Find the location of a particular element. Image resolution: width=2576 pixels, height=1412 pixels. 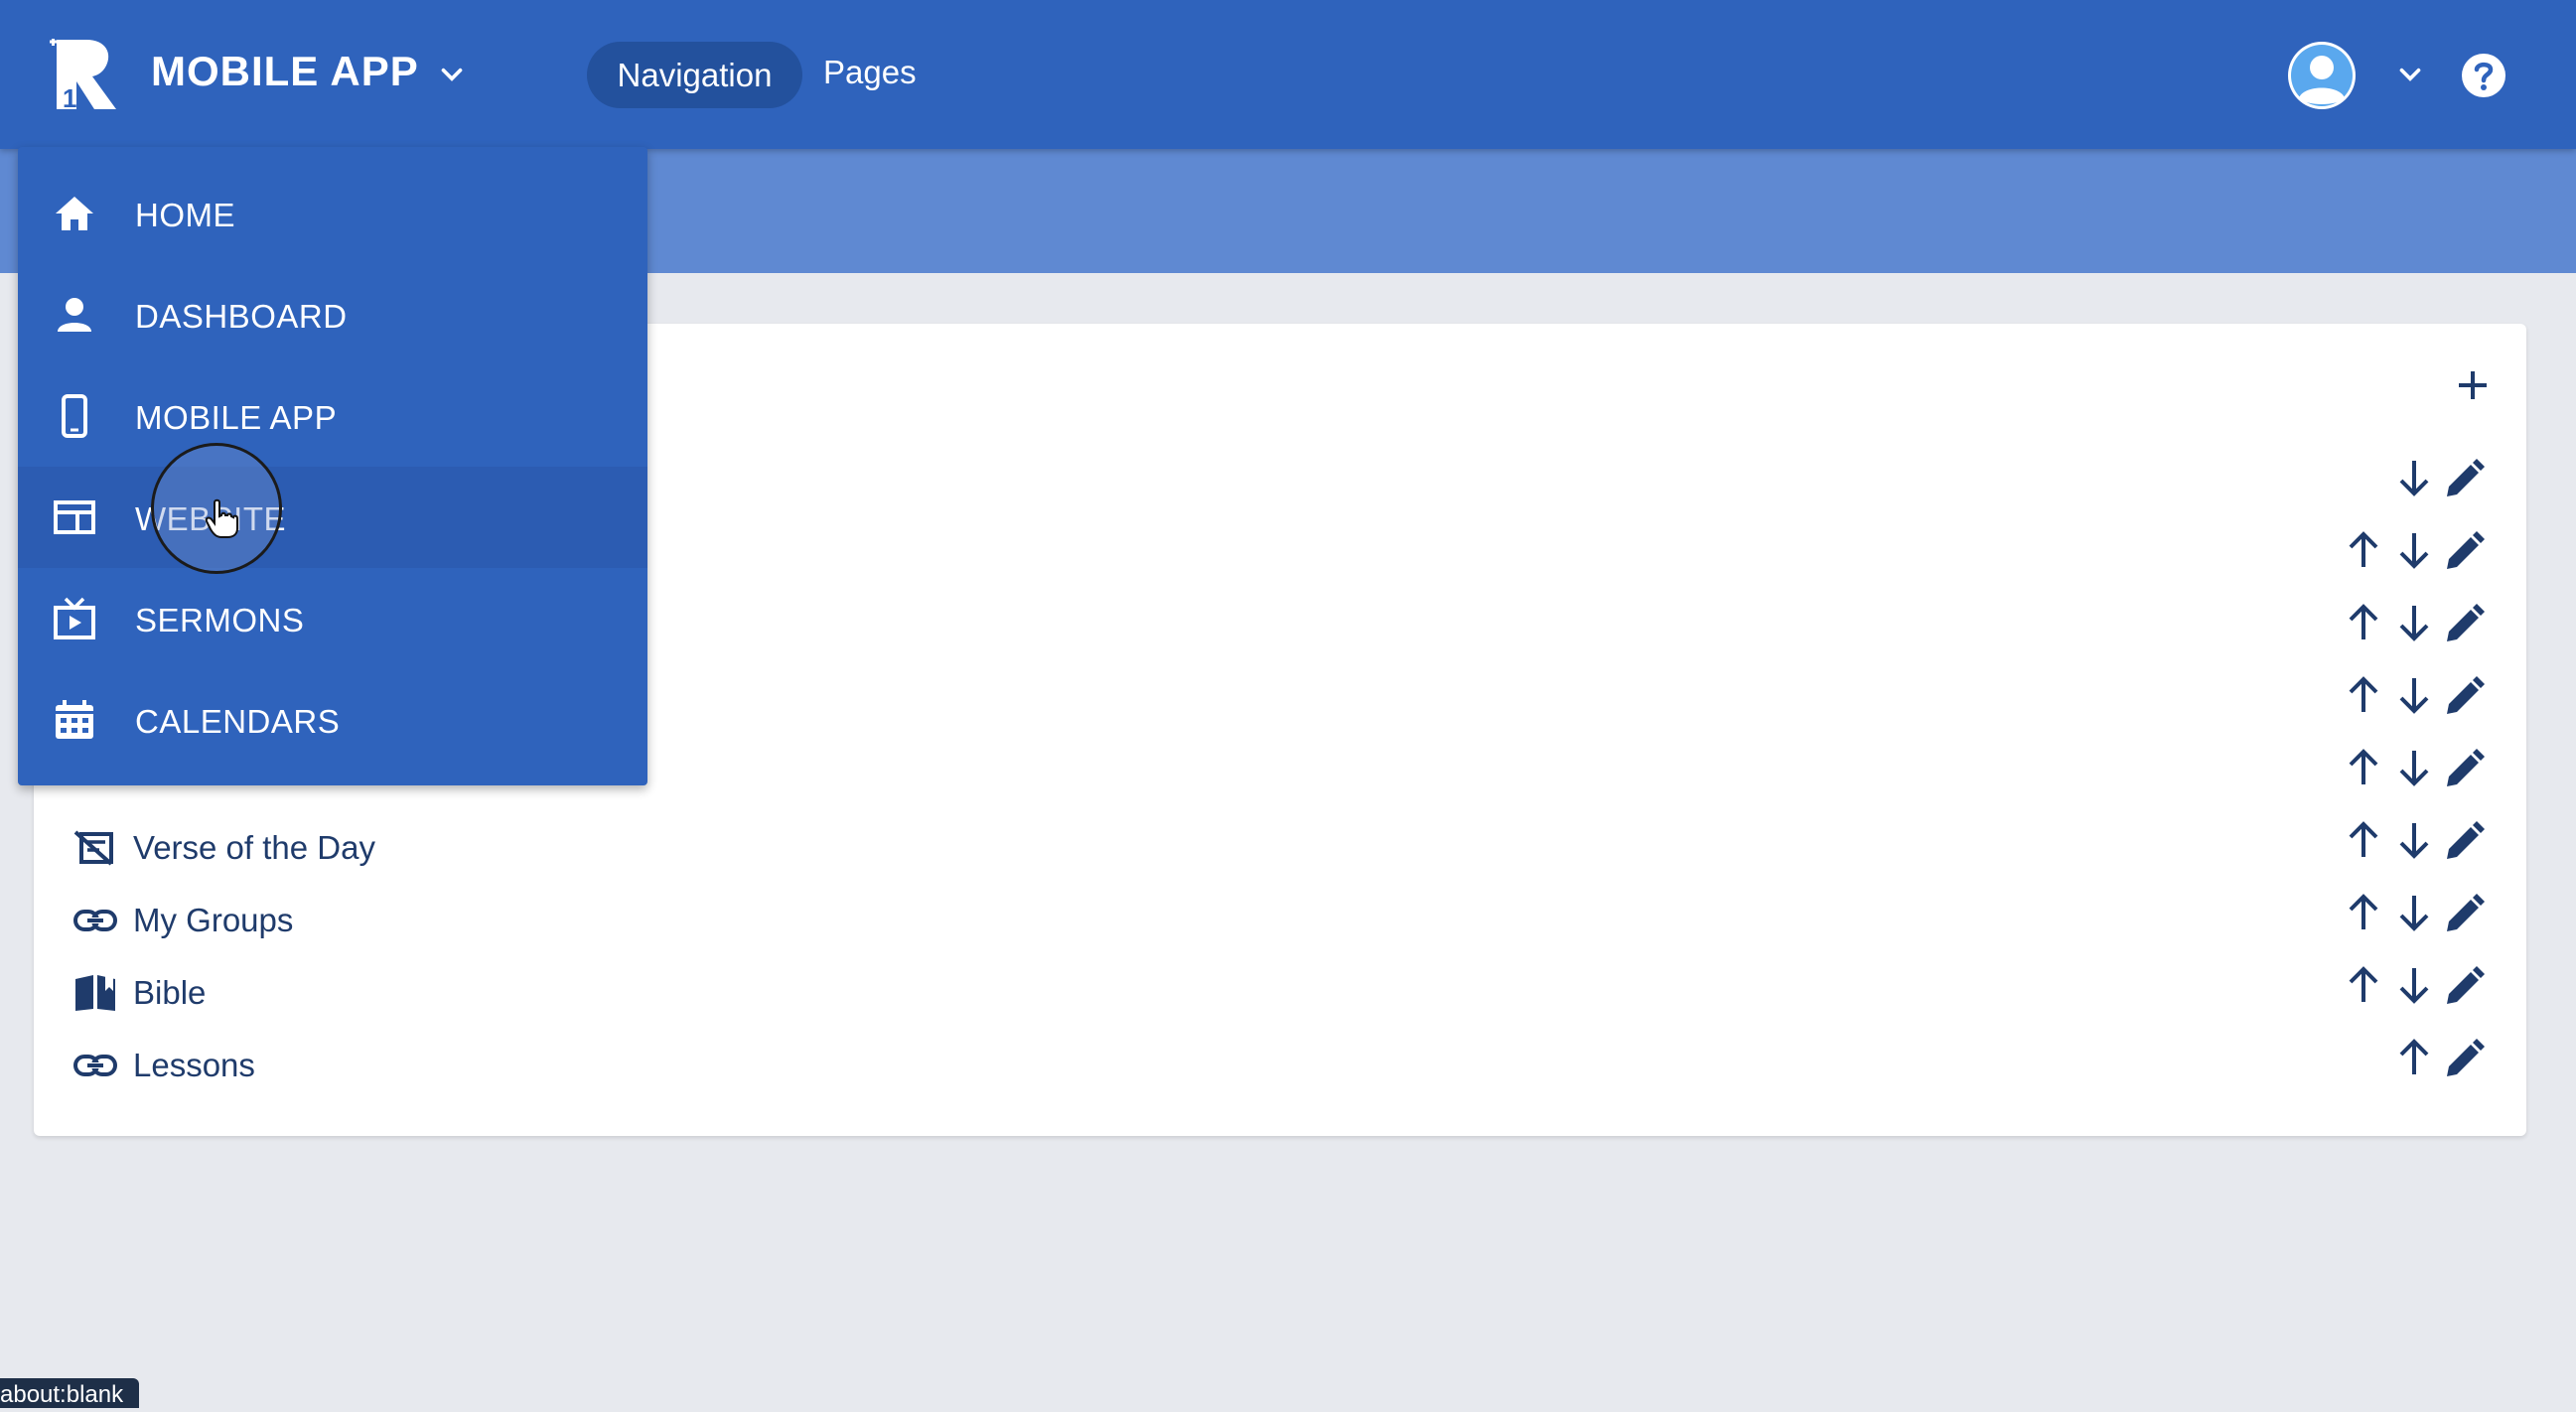

verse-icon is located at coordinates (93, 848).